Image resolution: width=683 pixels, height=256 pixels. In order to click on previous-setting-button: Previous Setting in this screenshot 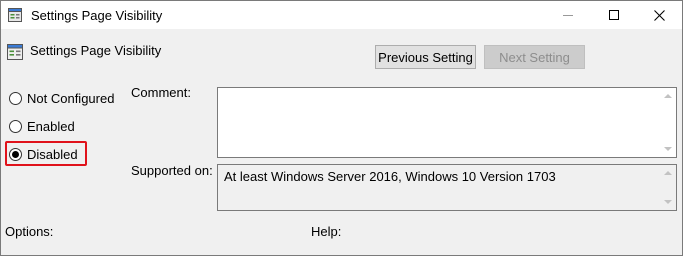, I will do `click(425, 57)`.